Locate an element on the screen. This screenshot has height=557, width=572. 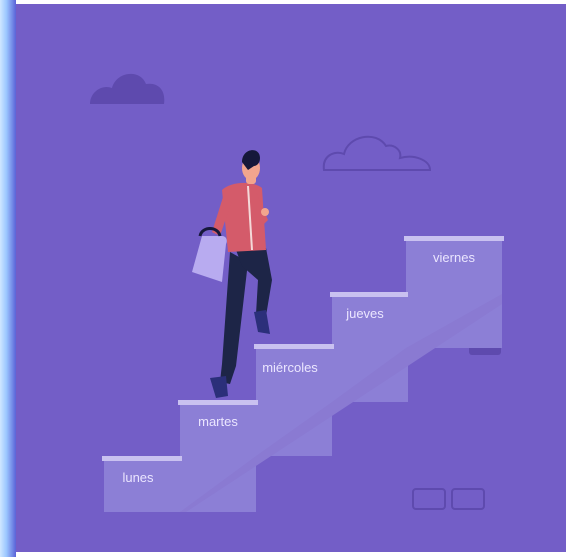
step-label-martes: martes is located at coordinates (218, 421).